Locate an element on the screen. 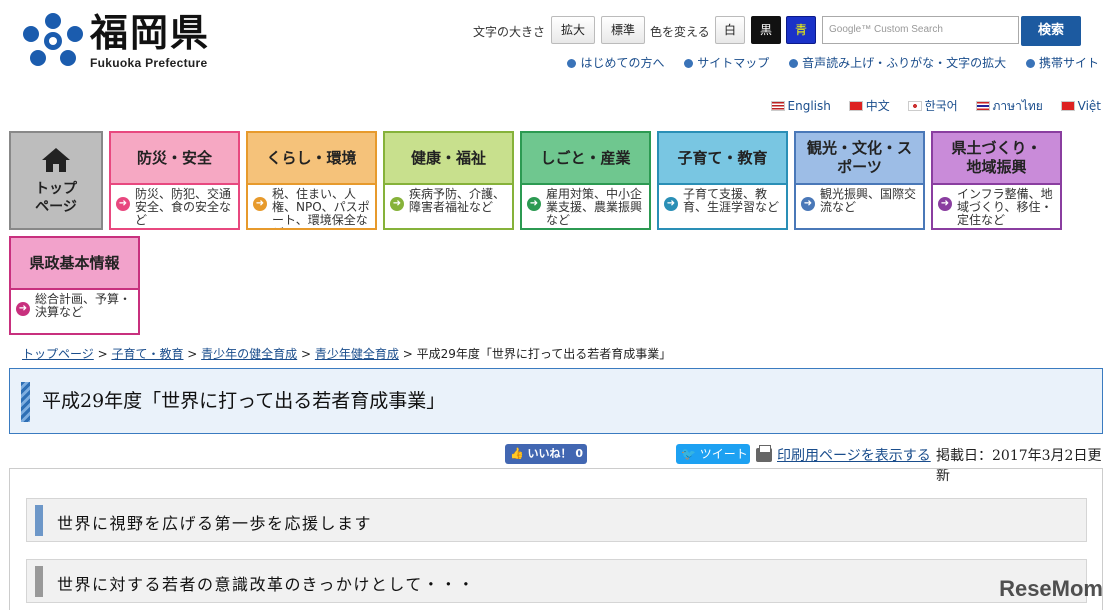 The width and height of the screenshot is (1113, 610). facebook-like-button: 👍 いいね！ 0 is located at coordinates (546, 454).